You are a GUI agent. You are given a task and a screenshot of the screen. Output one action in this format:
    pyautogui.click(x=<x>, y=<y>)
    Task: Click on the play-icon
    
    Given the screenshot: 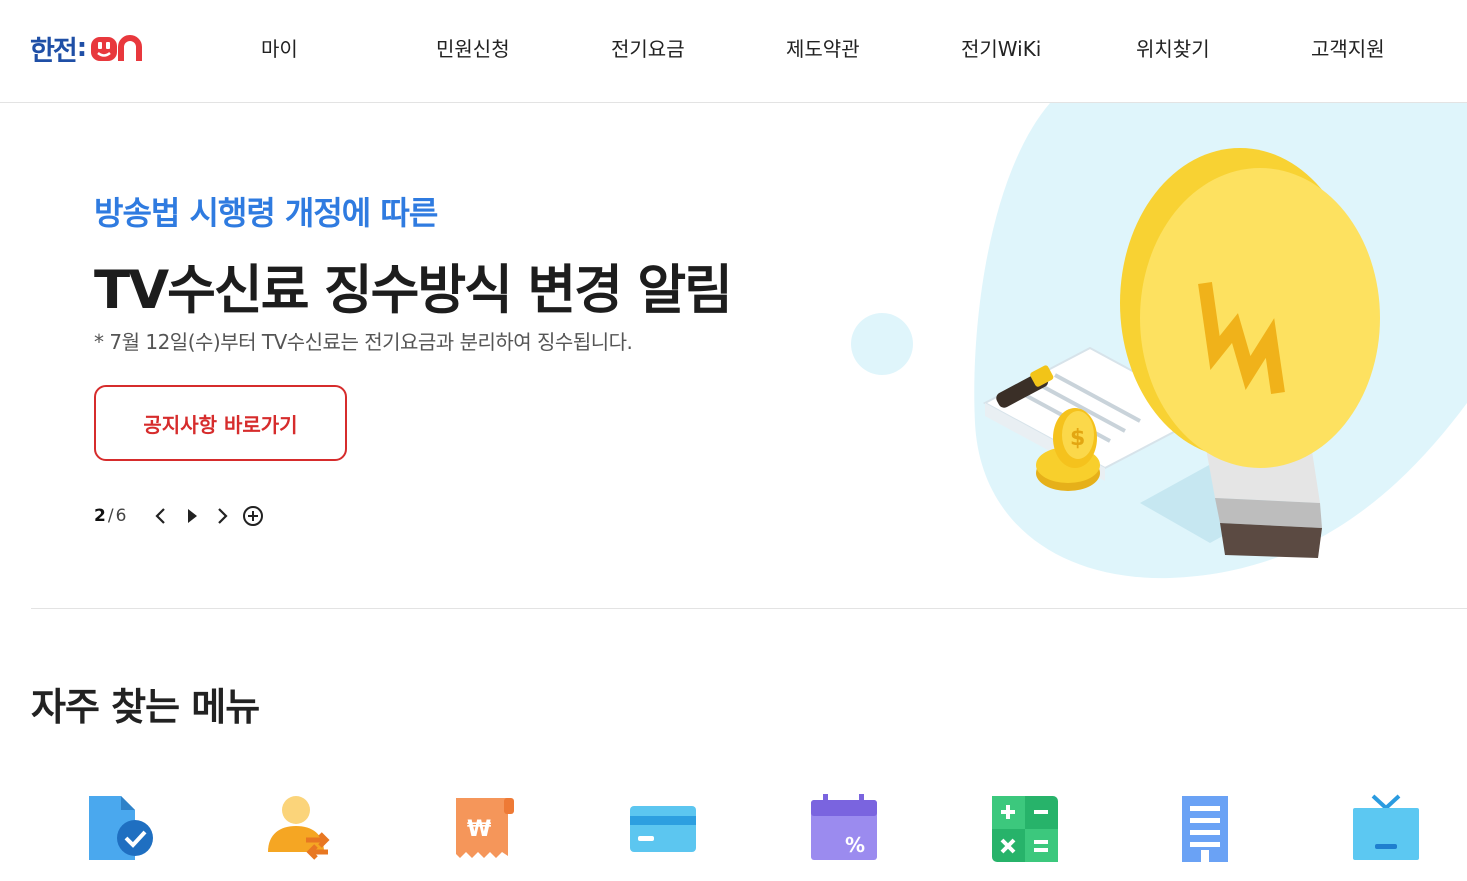 What is the action you would take?
    pyautogui.click(x=192, y=516)
    